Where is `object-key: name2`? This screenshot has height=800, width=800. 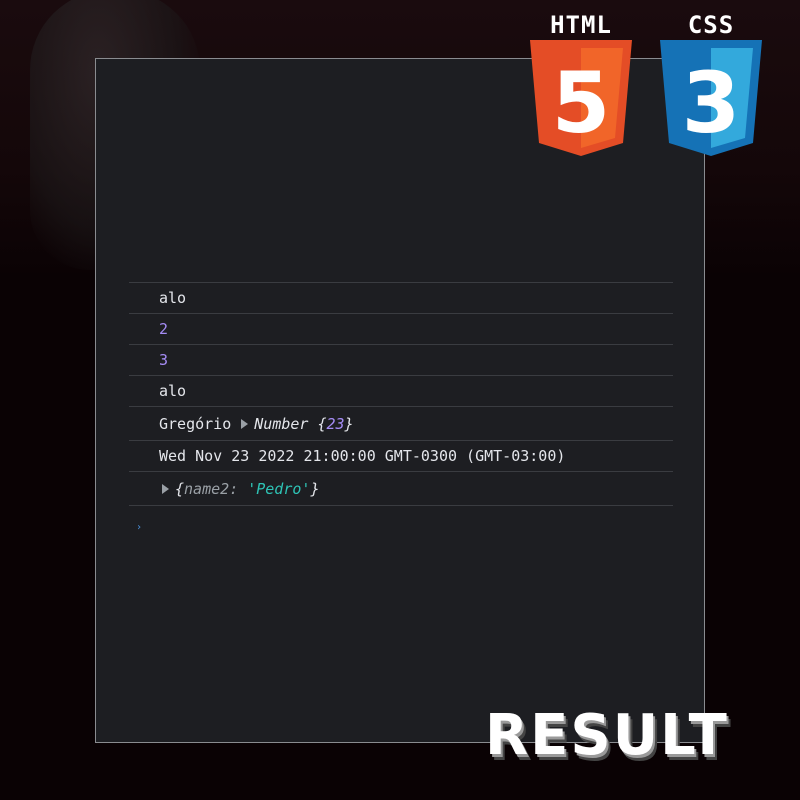
object-key: name2 is located at coordinates (207, 488).